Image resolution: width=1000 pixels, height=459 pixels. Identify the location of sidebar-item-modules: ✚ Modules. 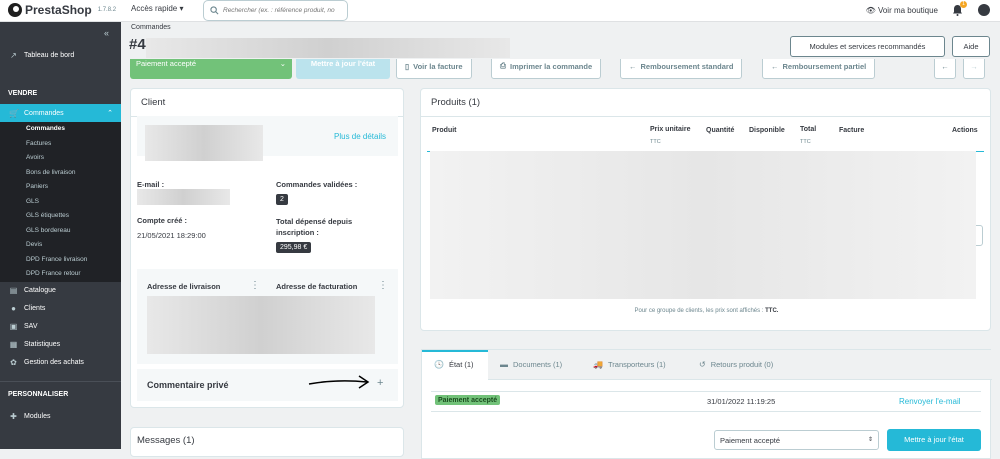
(60, 417).